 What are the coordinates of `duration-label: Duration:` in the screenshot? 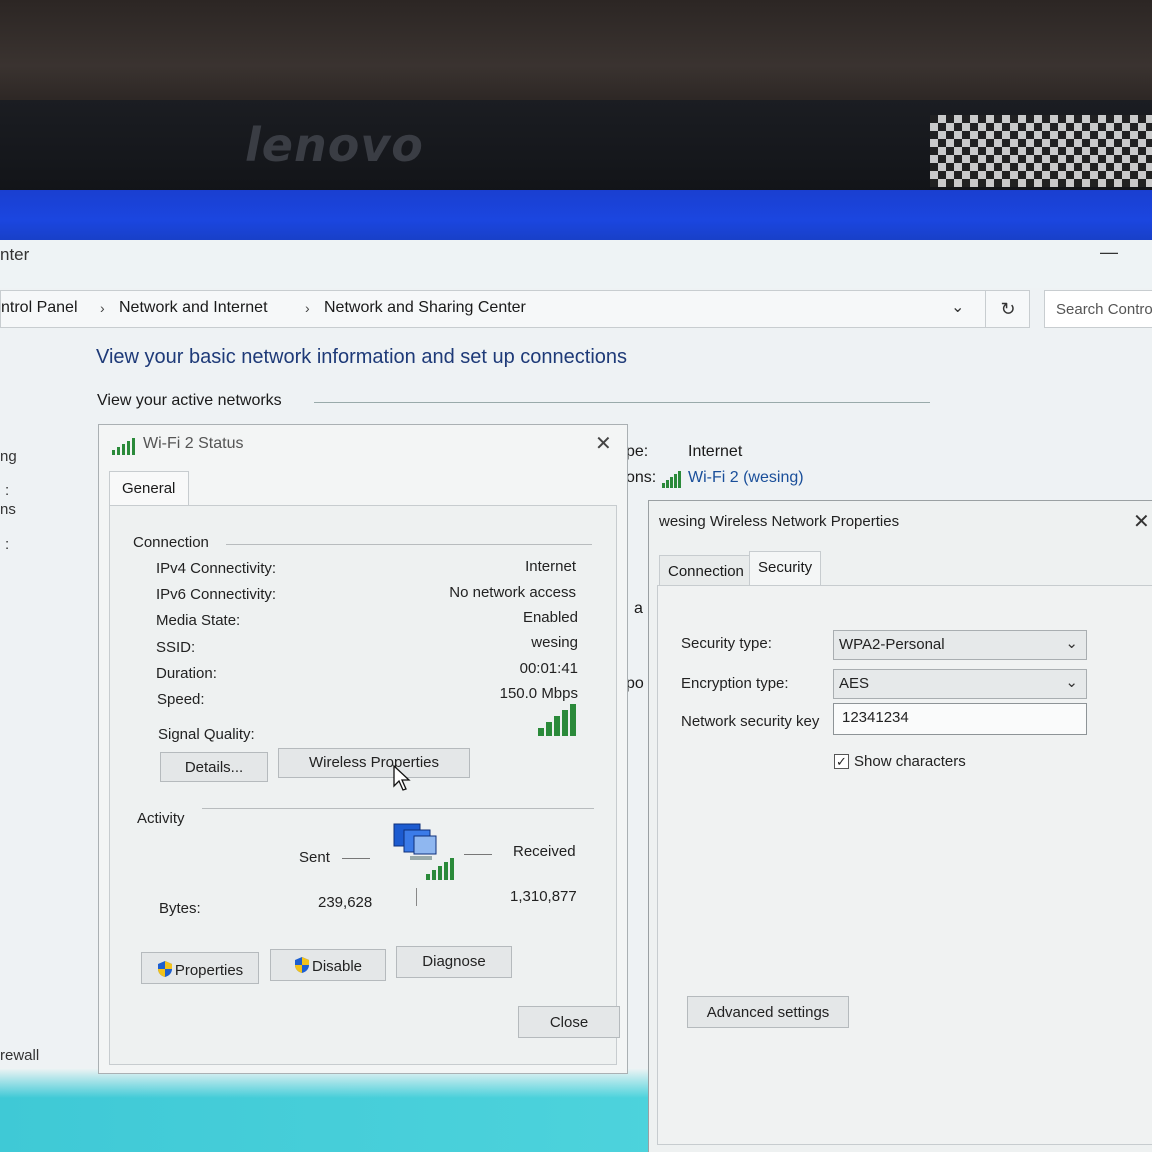 It's located at (186, 673).